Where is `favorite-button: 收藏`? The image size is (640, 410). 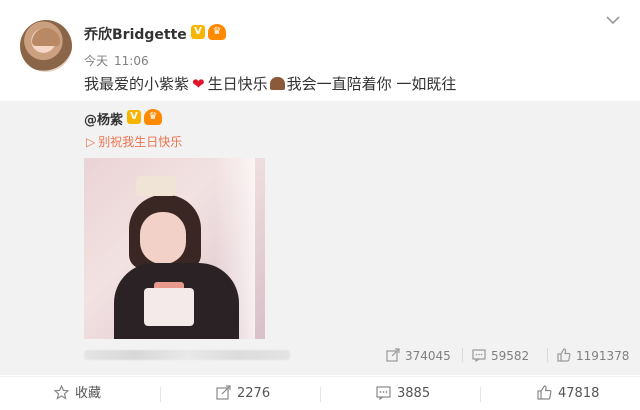
favorite-button: 收藏 is located at coordinates (77, 393).